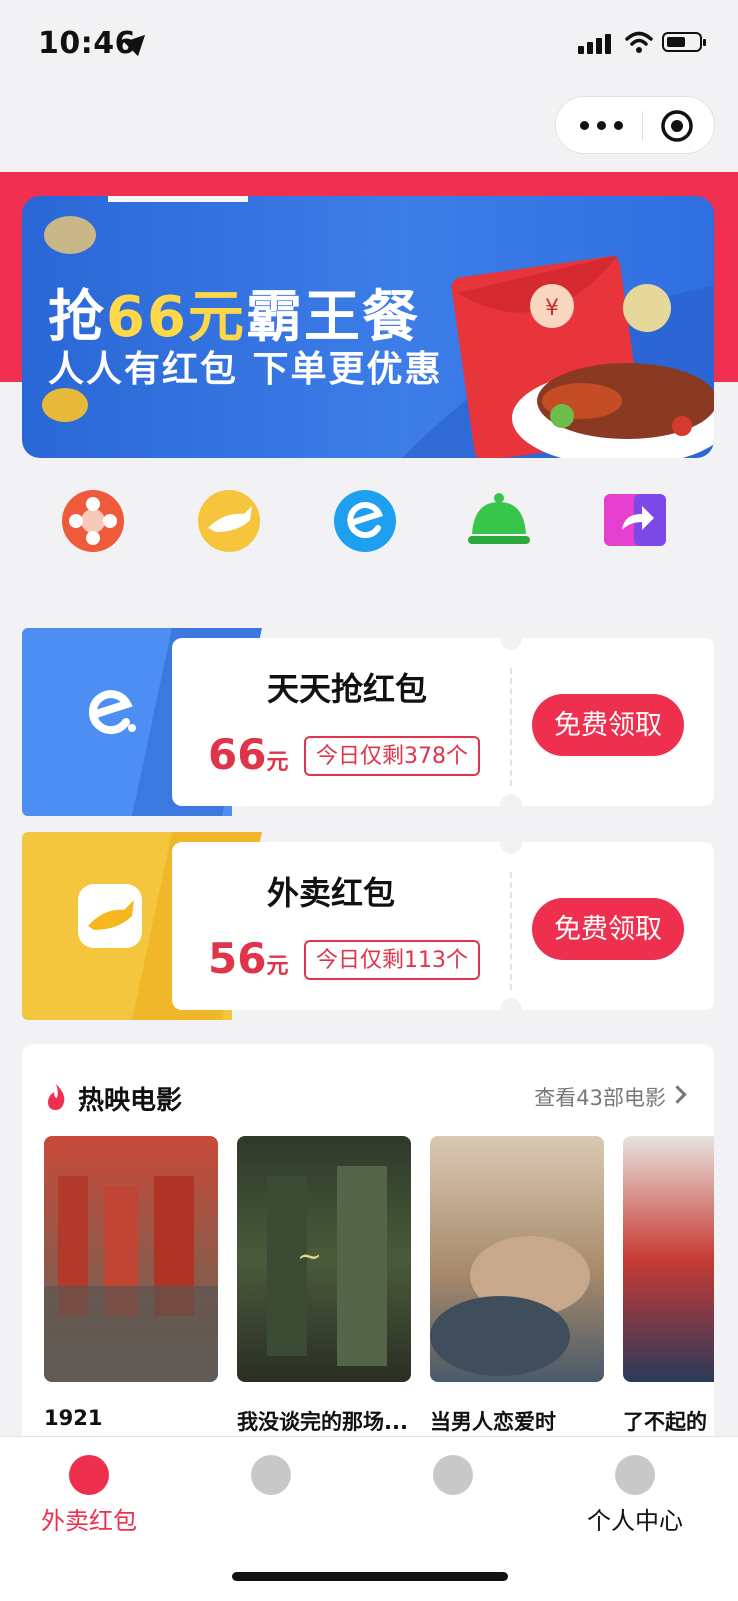 This screenshot has width=738, height=1601. I want to click on kangaroo-logo-icon, so click(110, 916).